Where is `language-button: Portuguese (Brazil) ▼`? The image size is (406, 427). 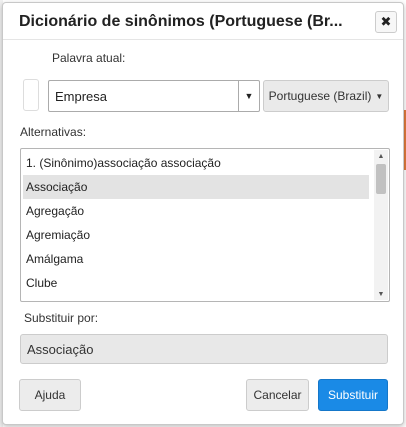 language-button: Portuguese (Brazil) ▼ is located at coordinates (326, 96).